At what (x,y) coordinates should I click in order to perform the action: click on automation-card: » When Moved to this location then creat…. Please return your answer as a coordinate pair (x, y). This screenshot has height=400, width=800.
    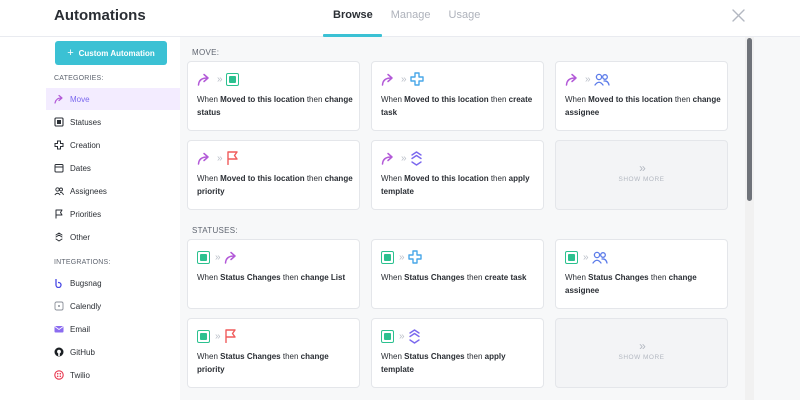
    Looking at the image, I should click on (457, 96).